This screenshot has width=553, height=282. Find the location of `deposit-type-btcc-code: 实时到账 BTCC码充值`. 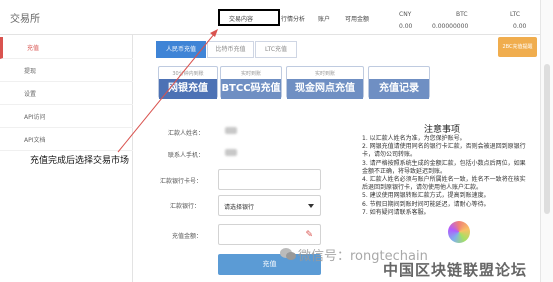

deposit-type-btcc-code: 实时到账 BTCC码充值 is located at coordinates (251, 82).